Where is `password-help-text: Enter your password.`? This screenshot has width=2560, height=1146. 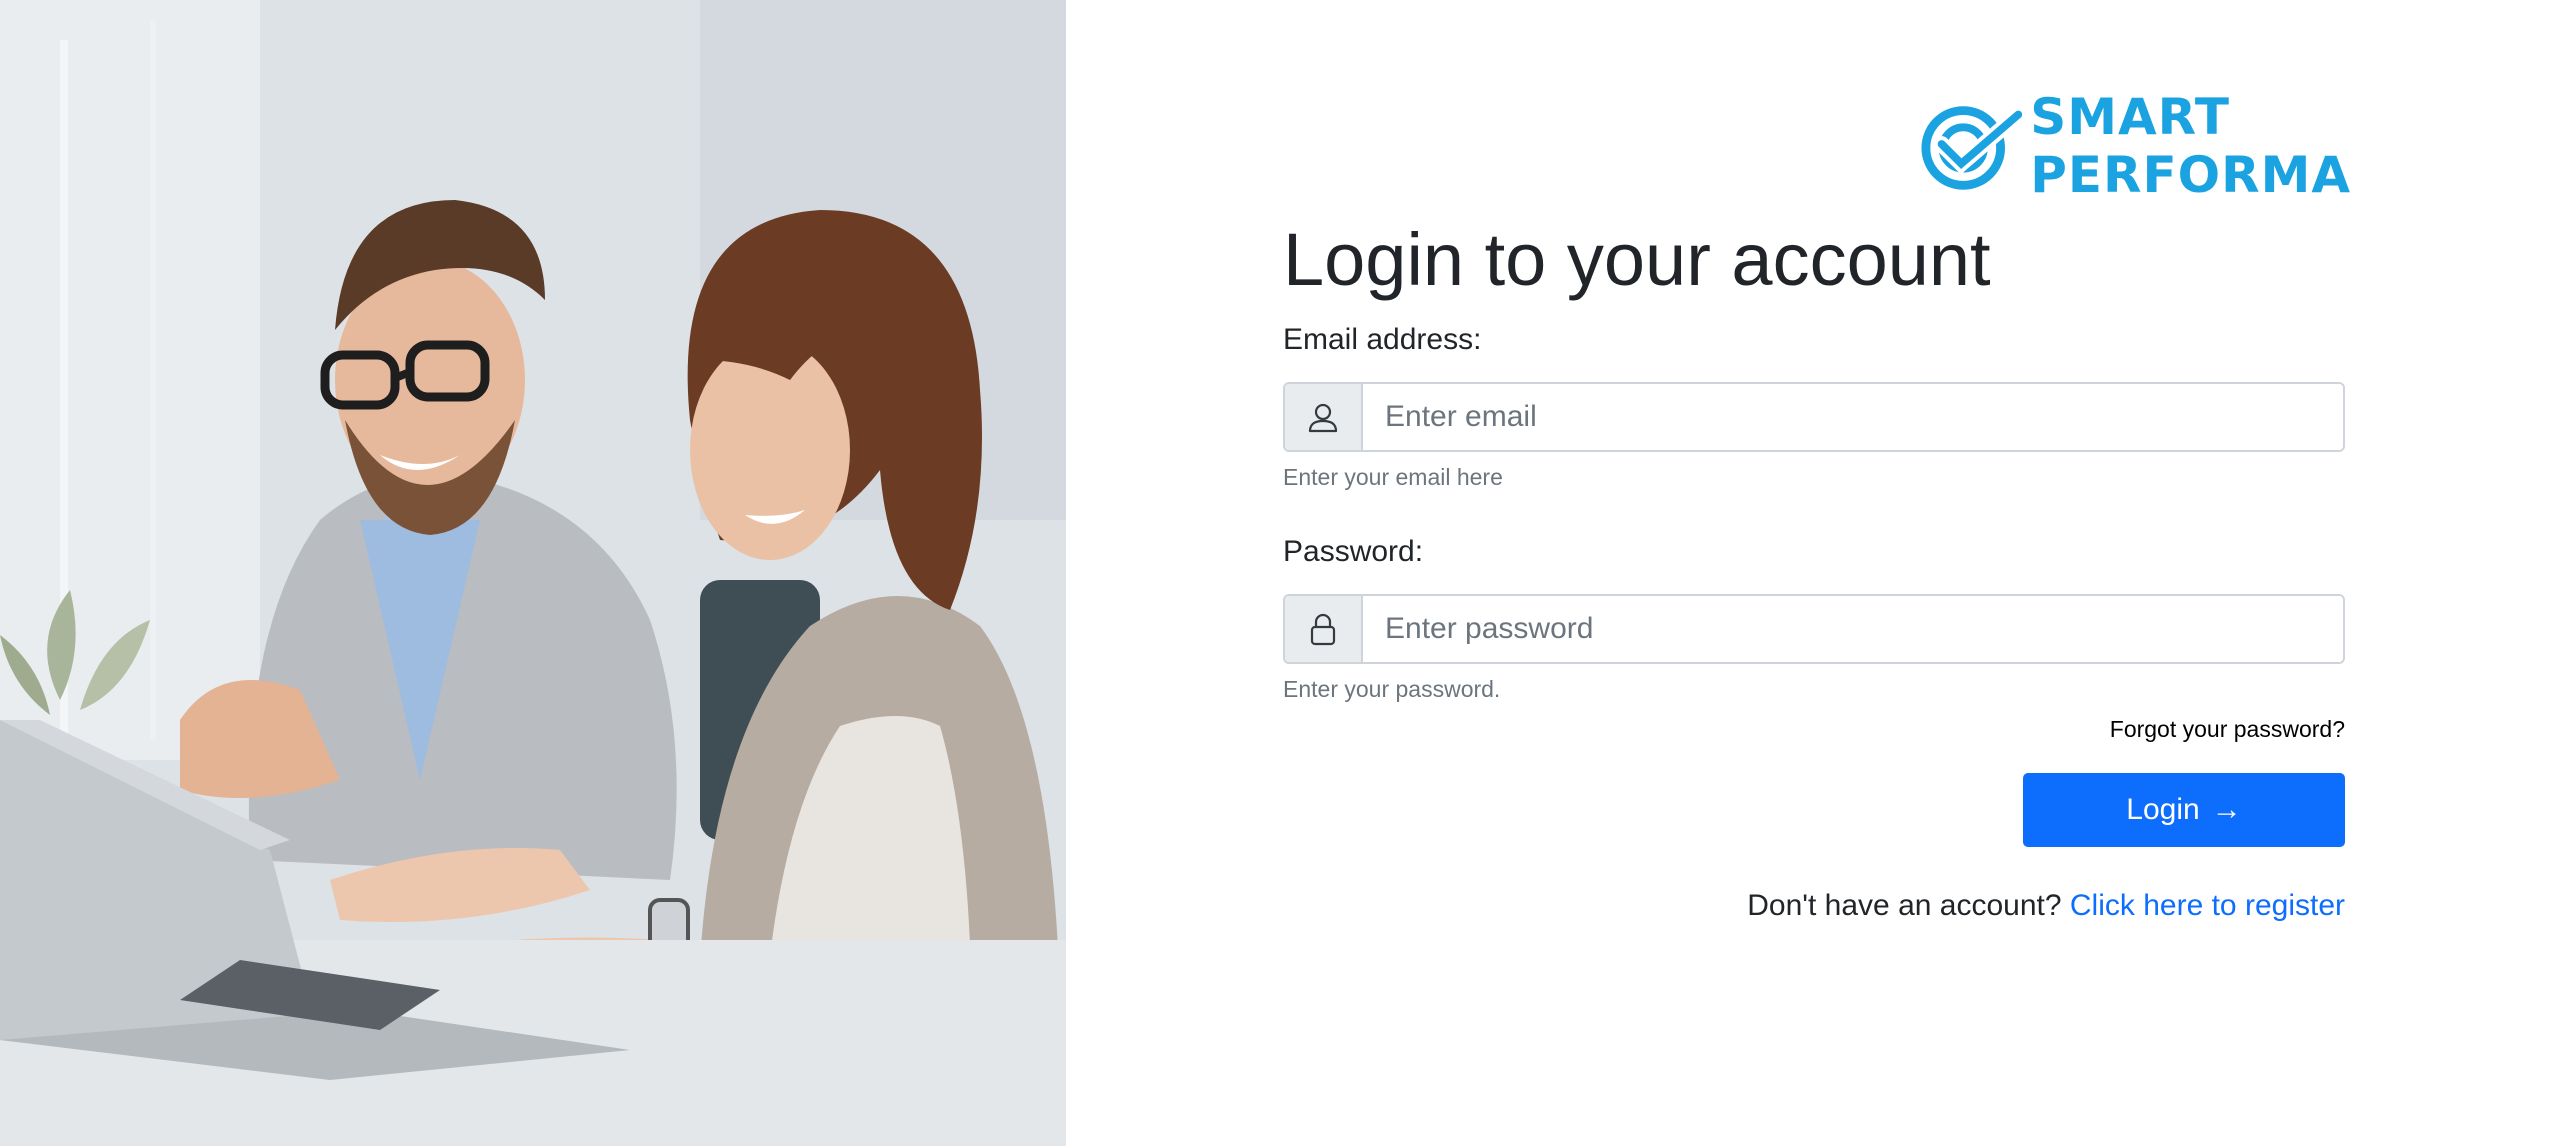
password-help-text: Enter your password. is located at coordinates (1392, 689).